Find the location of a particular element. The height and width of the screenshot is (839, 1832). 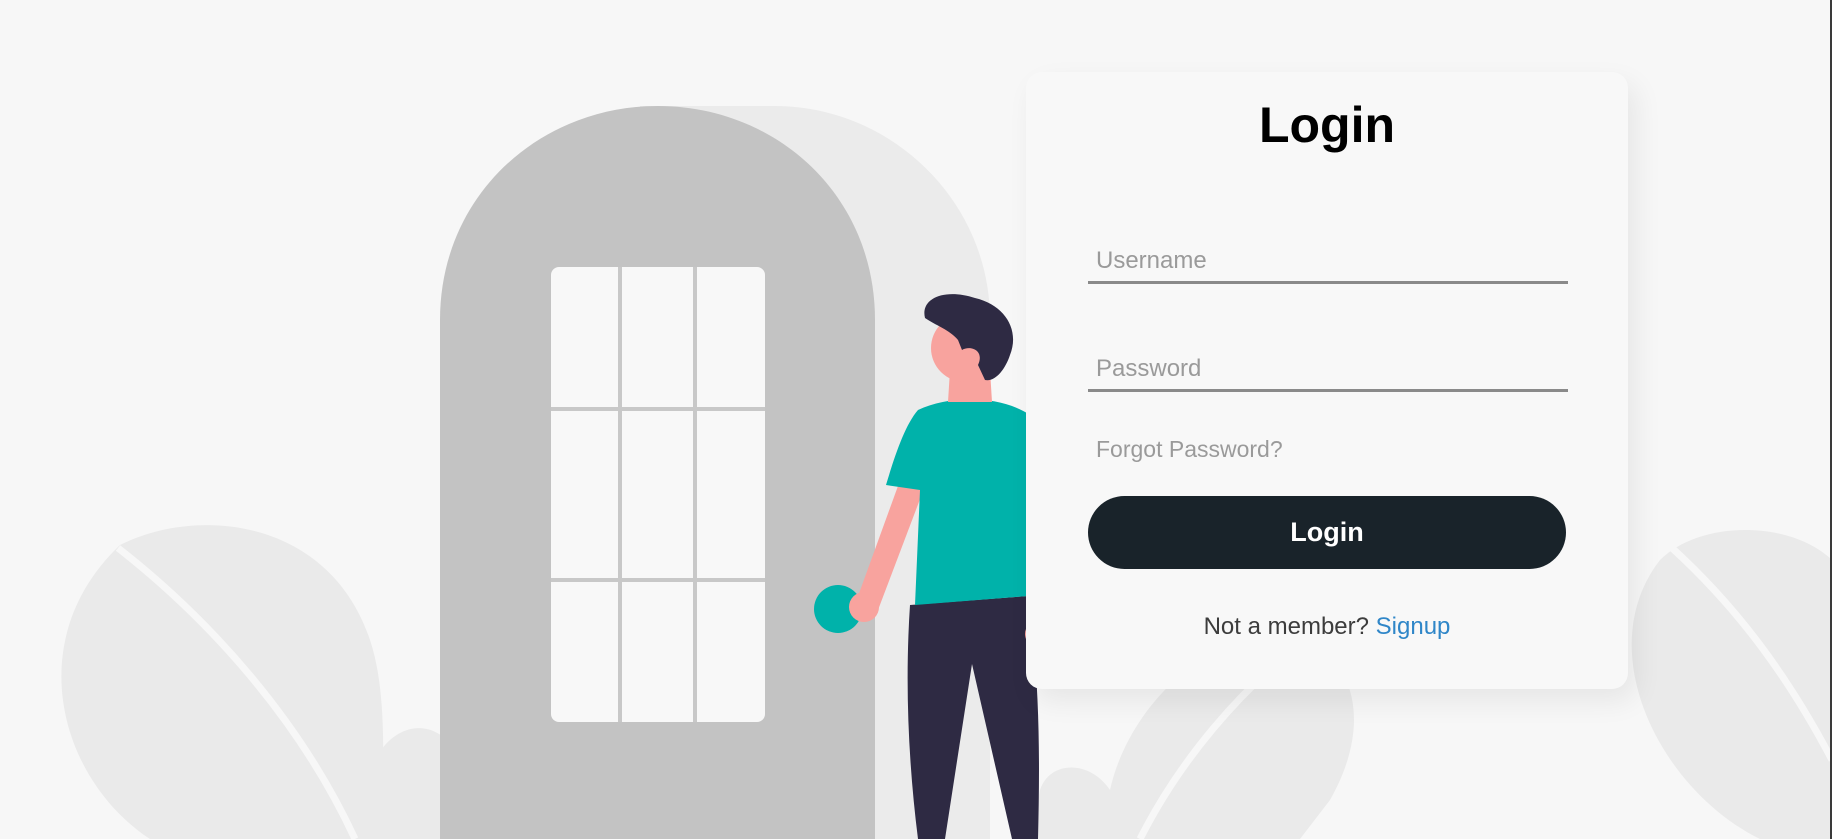

password-input is located at coordinates (1328, 370).